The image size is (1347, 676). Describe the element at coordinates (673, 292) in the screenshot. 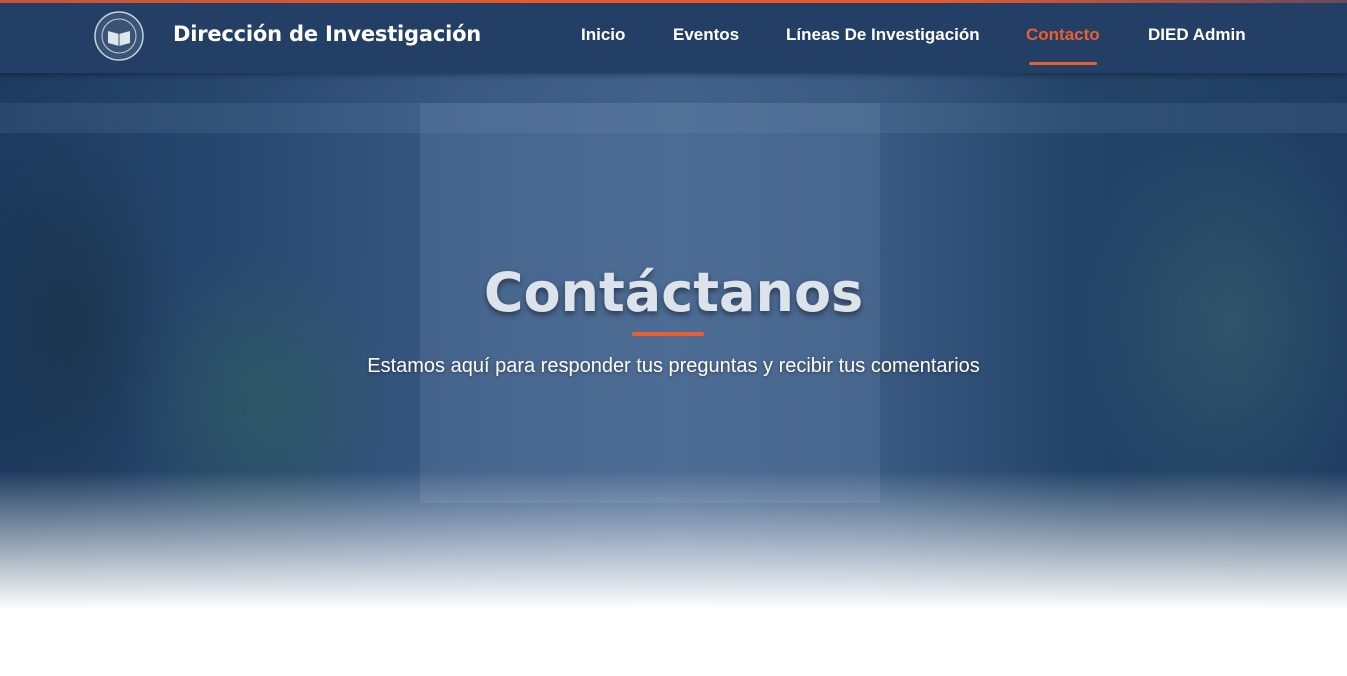

I see `hero-title: Contáctanos` at that location.